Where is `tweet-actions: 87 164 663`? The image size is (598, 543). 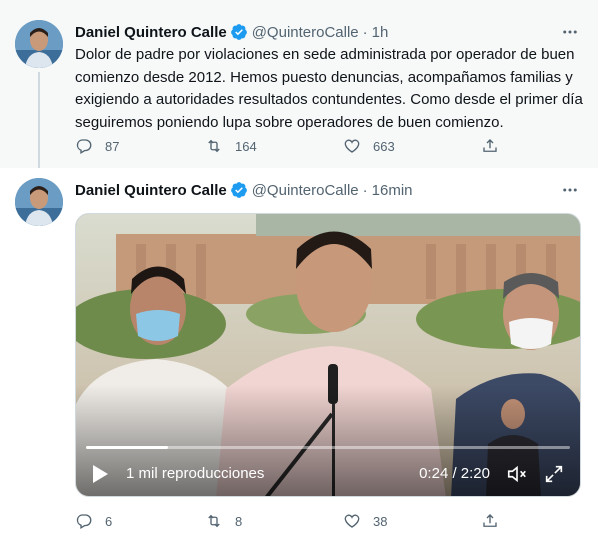 tweet-actions: 87 164 663 is located at coordinates (290, 146).